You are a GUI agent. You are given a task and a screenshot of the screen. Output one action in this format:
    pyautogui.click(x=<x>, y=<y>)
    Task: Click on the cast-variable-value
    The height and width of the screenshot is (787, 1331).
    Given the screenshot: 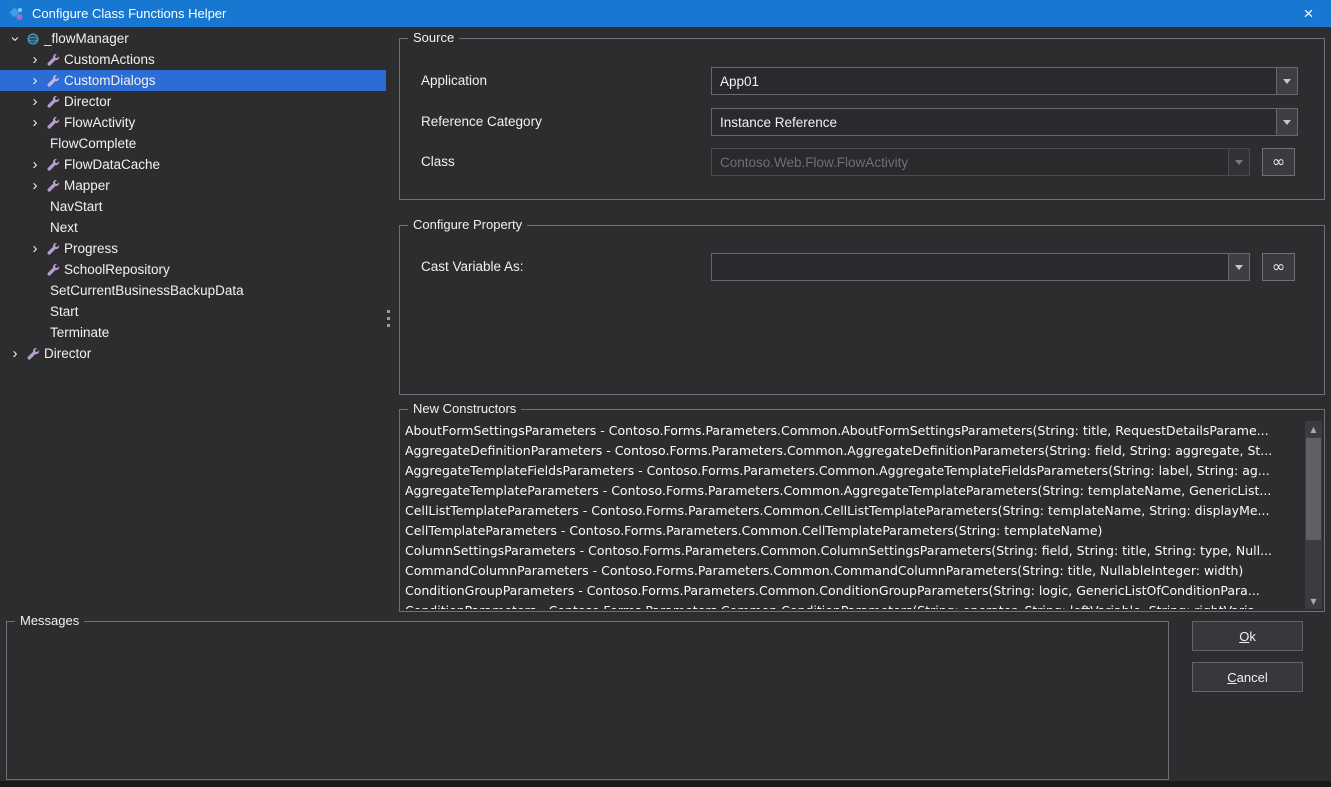 What is the action you would take?
    pyautogui.click(x=970, y=267)
    